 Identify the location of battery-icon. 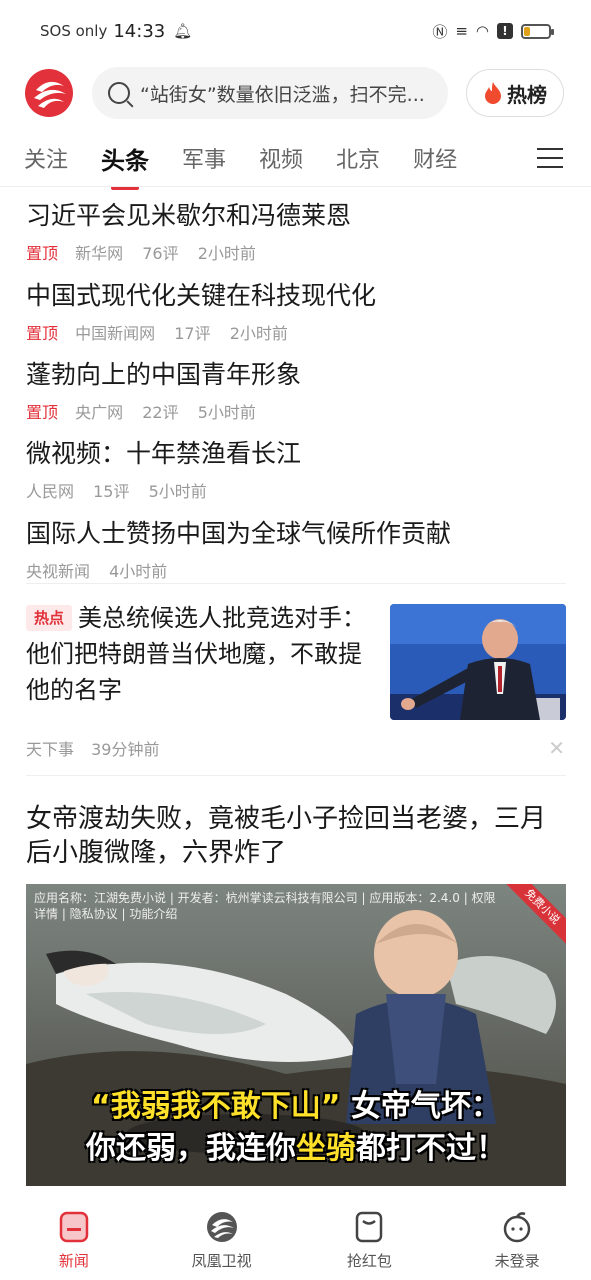
(537, 31).